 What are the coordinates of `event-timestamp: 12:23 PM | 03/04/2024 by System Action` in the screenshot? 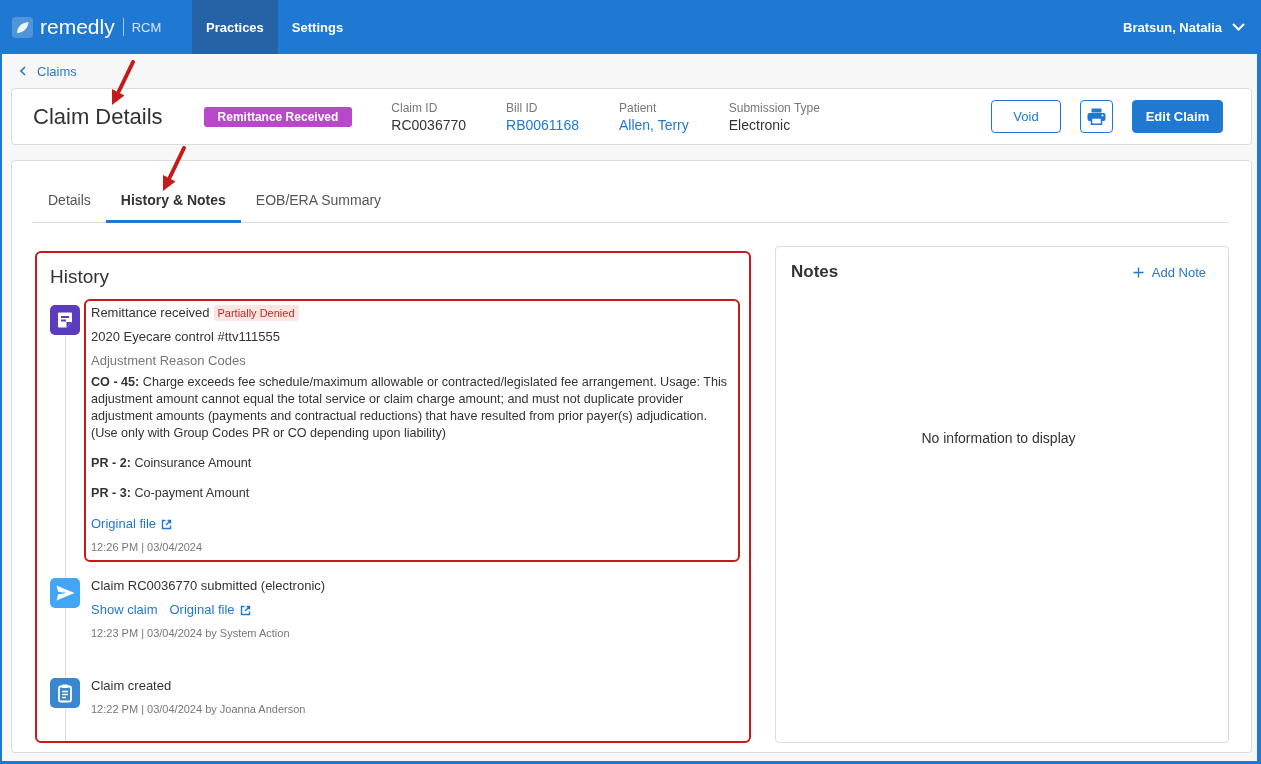 It's located at (191, 633).